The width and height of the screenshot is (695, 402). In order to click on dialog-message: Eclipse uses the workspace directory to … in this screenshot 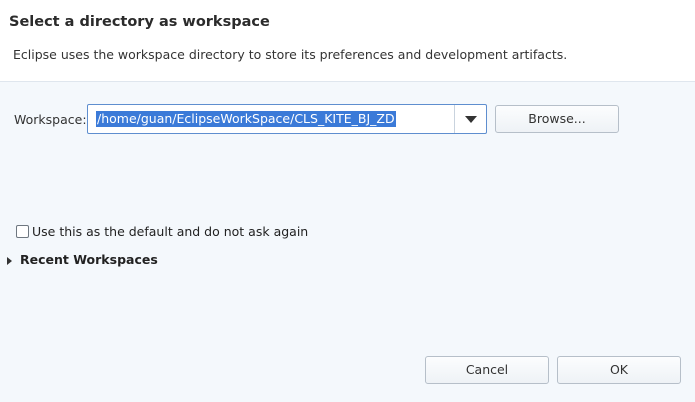, I will do `click(290, 54)`.